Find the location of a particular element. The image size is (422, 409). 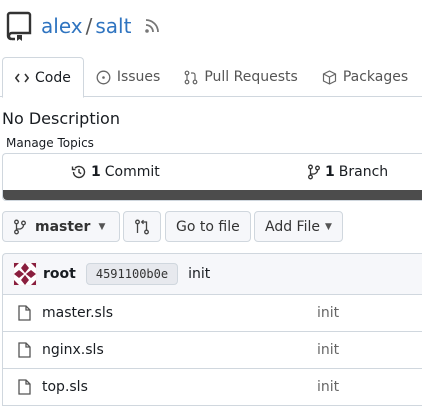

repo-description: No Description is located at coordinates (61, 118).